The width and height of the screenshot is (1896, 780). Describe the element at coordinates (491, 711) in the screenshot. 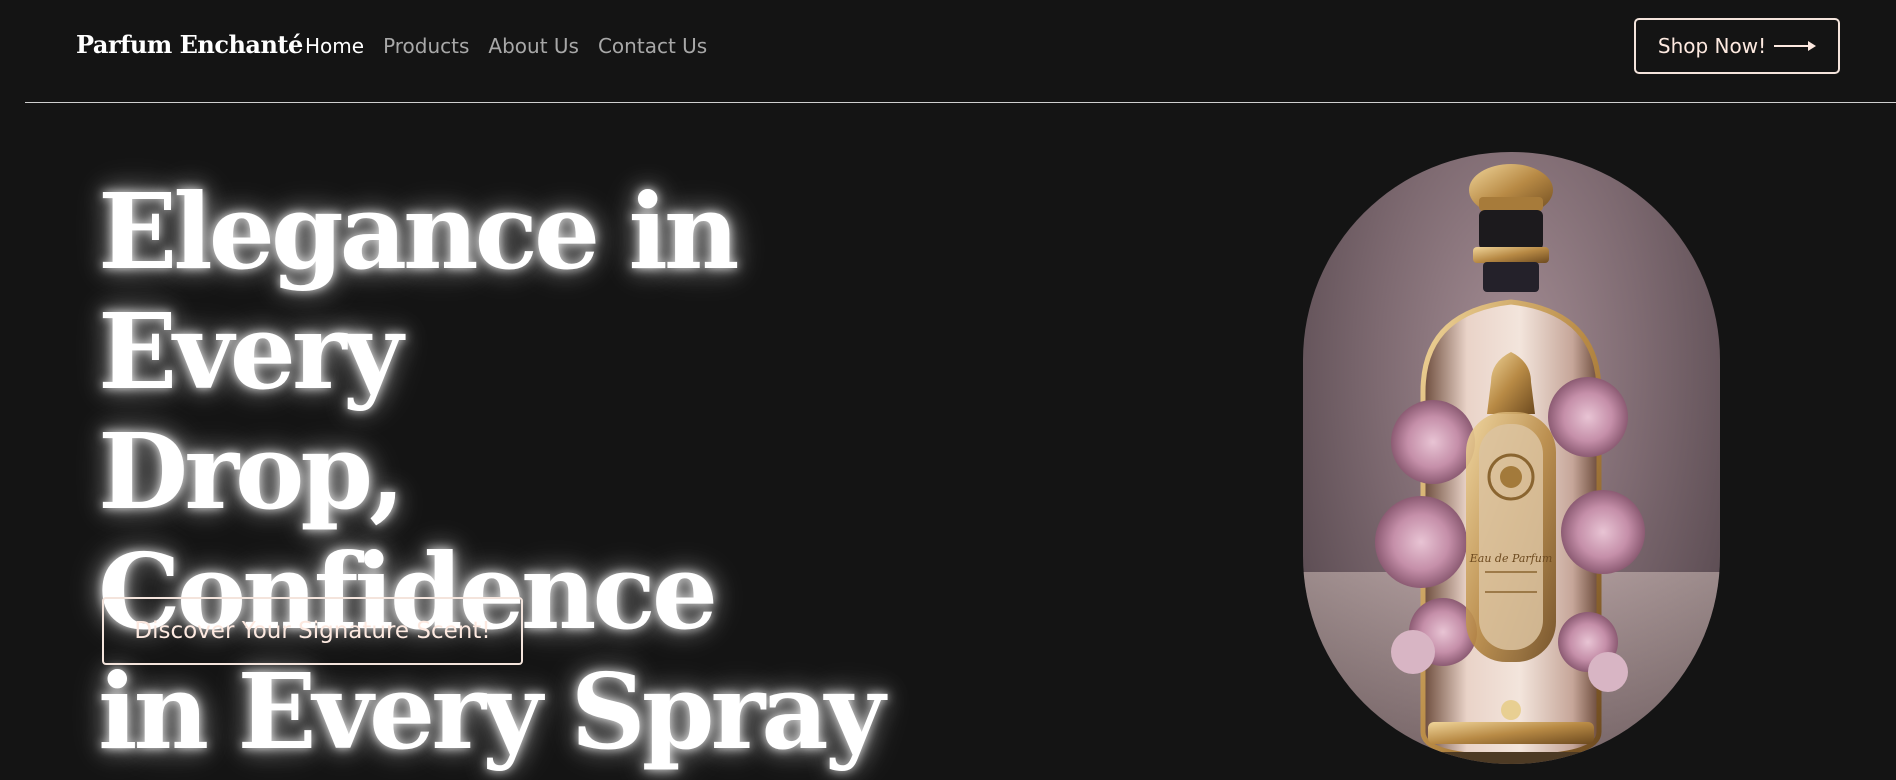

I see `headline-line-3: in Every Spray` at that location.